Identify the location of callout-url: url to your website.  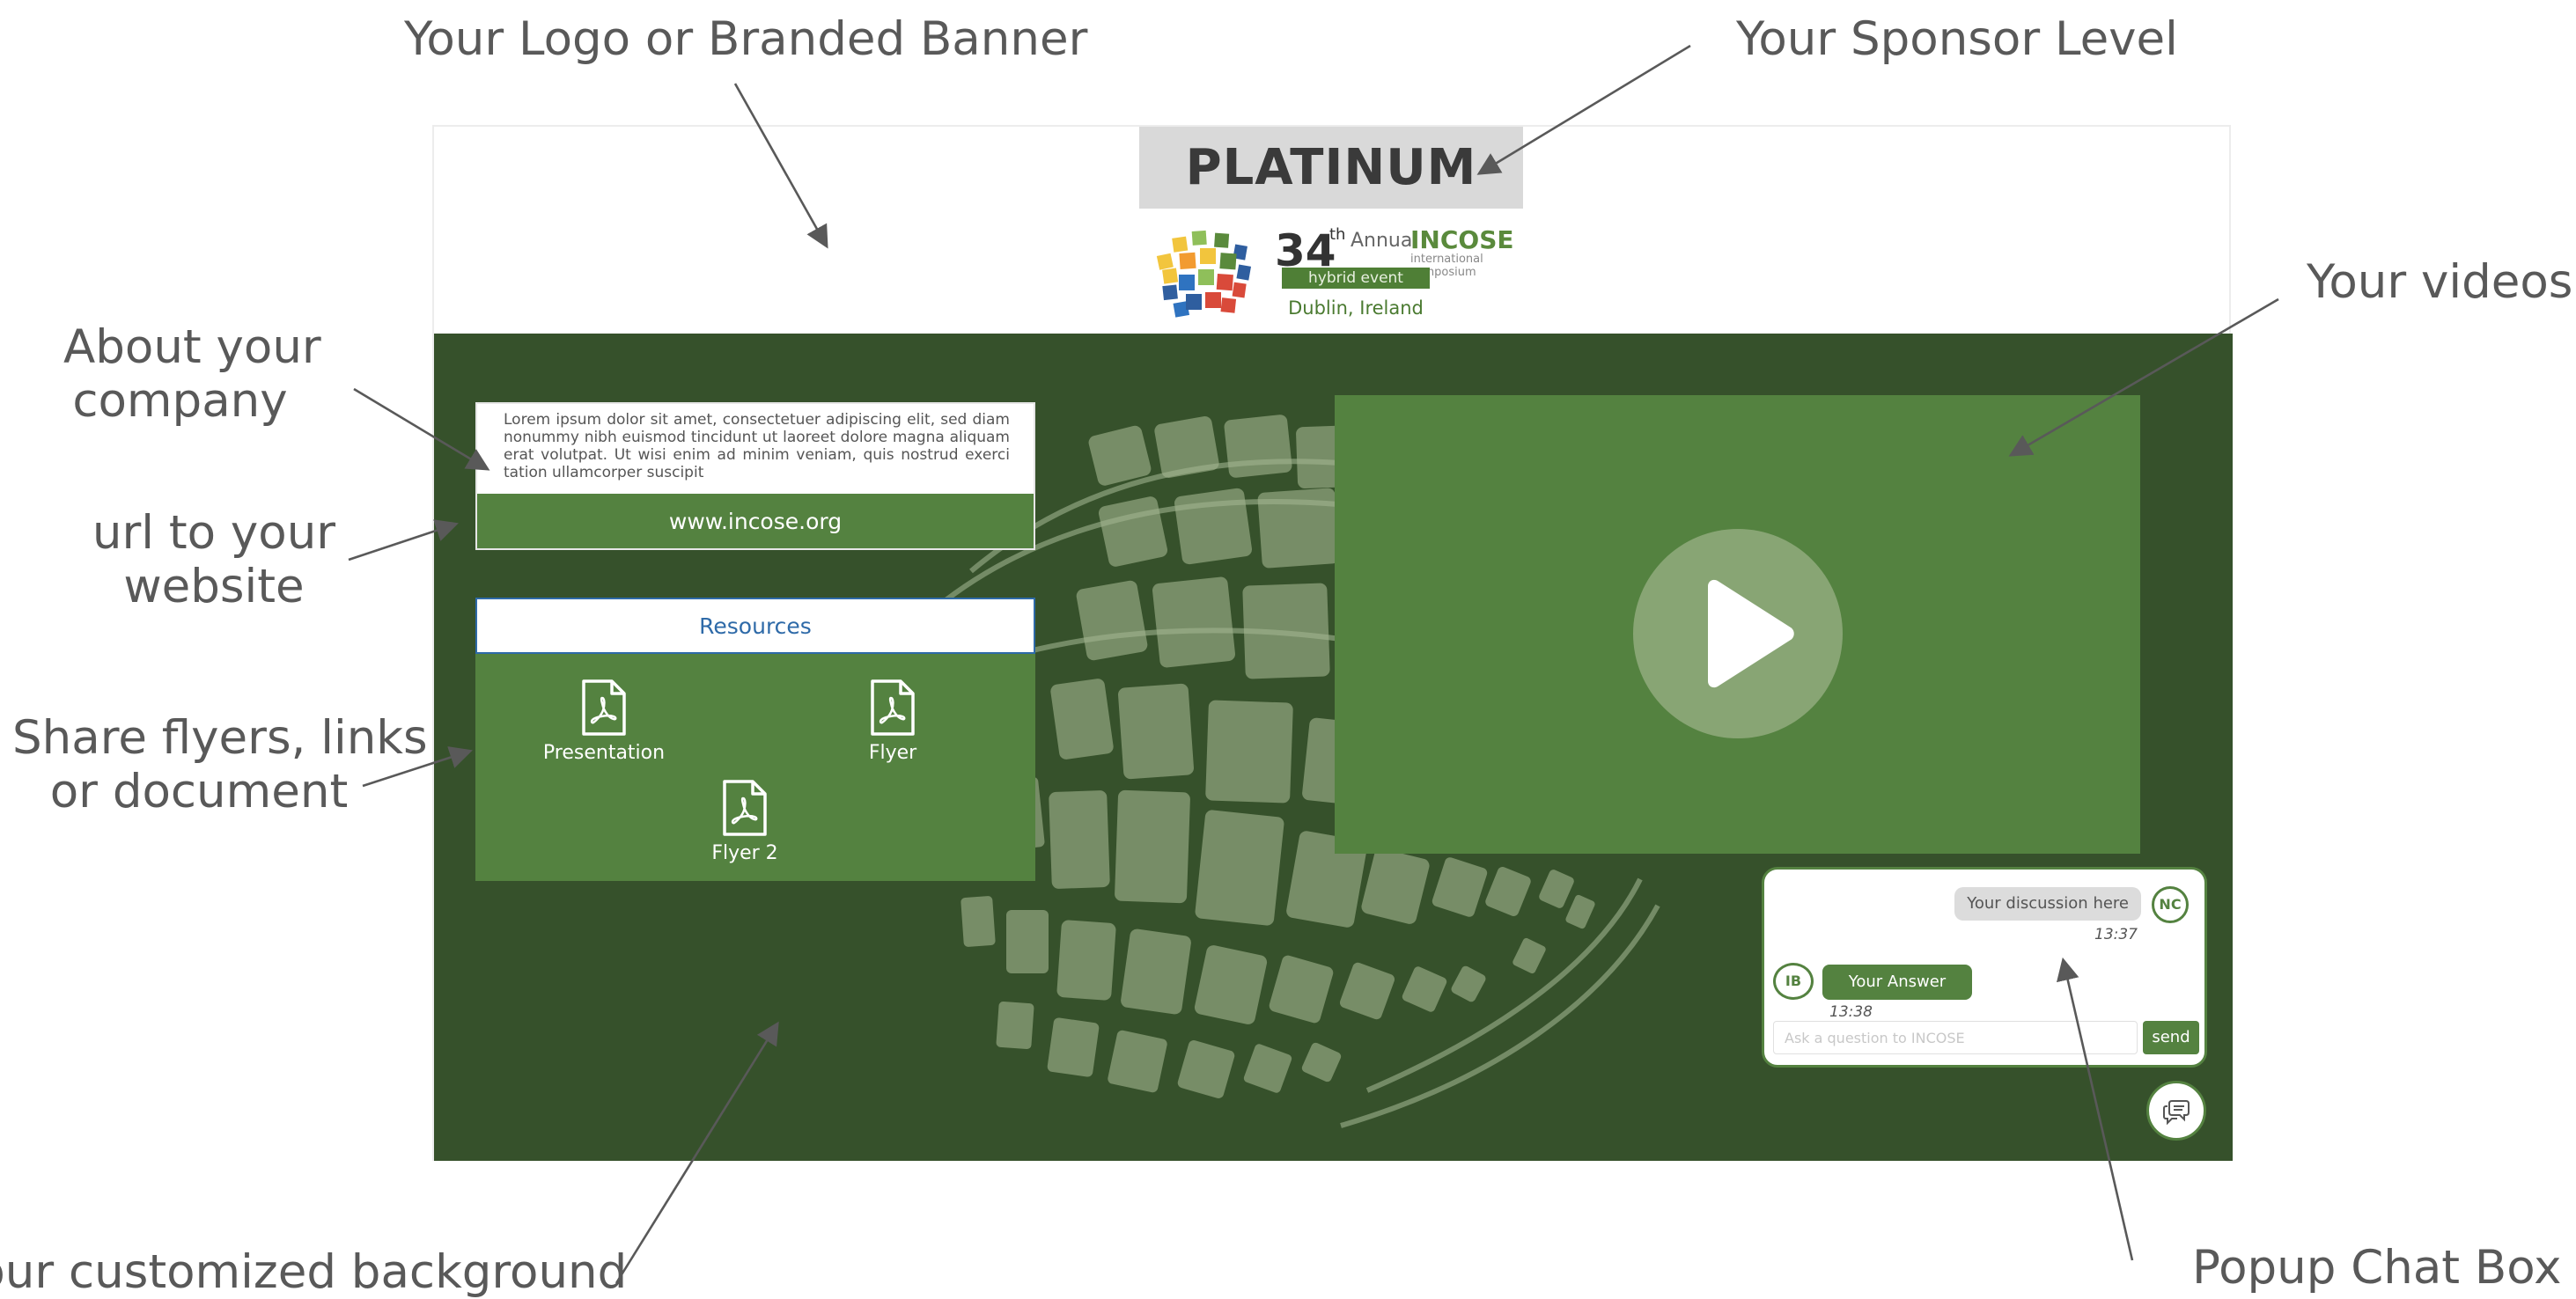
(214, 560).